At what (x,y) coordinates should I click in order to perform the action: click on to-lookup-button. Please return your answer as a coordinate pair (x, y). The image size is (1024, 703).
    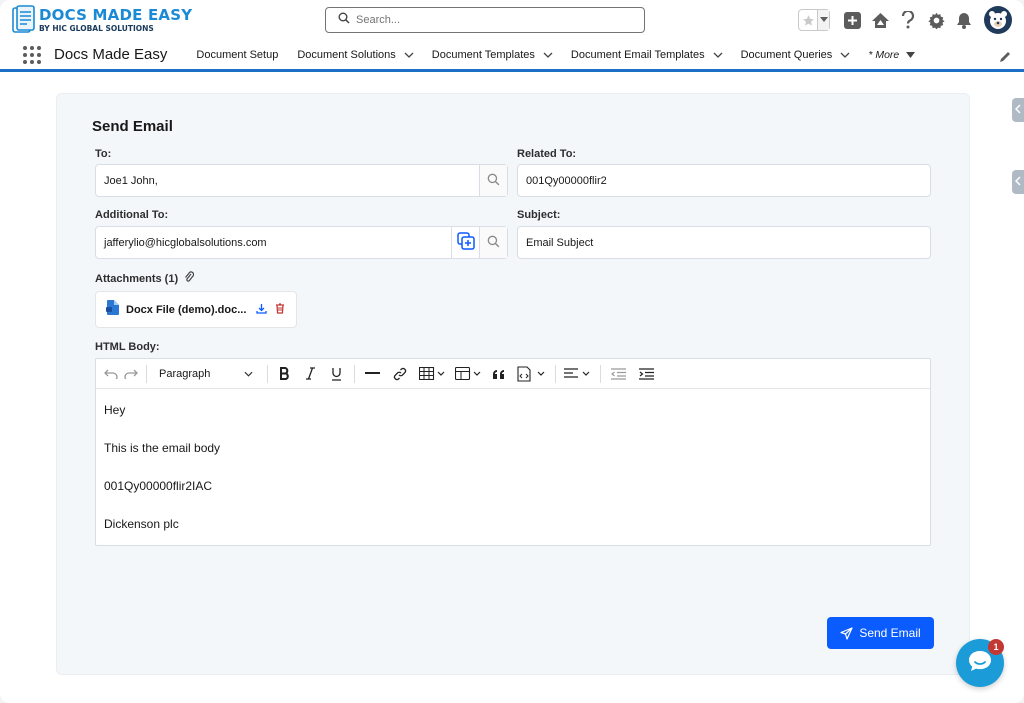
    Looking at the image, I should click on (493, 180).